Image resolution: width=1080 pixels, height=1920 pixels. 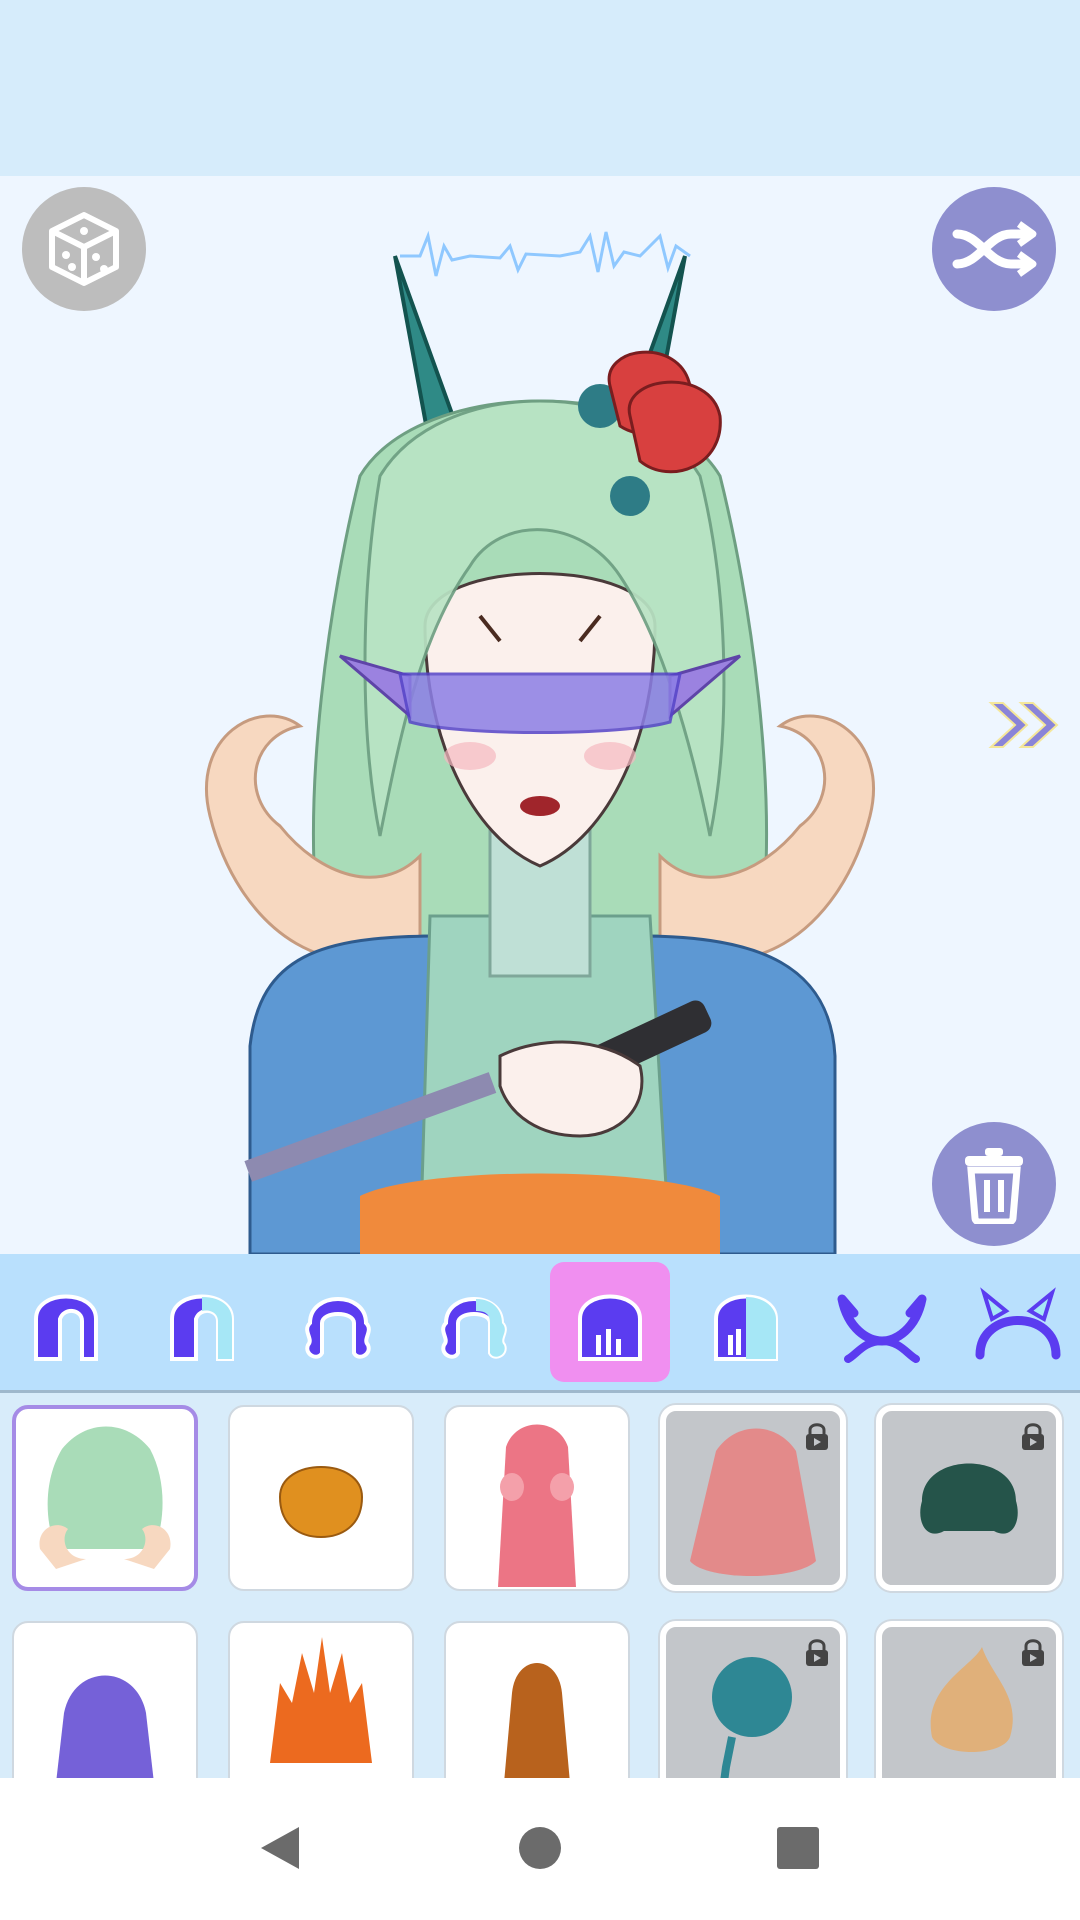 I want to click on back-triangle-icon, so click(x=280, y=1848).